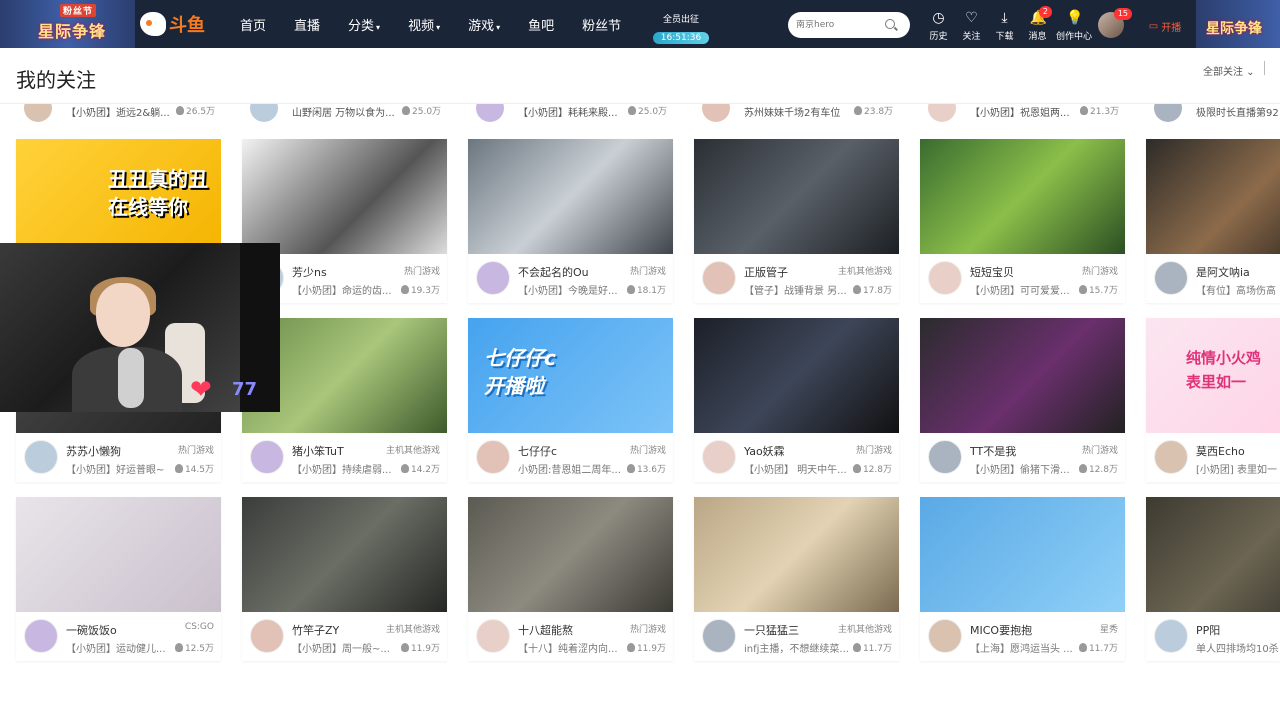 This screenshot has height=720, width=1280. What do you see at coordinates (1004, 25) in the screenshot?
I see `download-button: ⤓ 下载` at bounding box center [1004, 25].